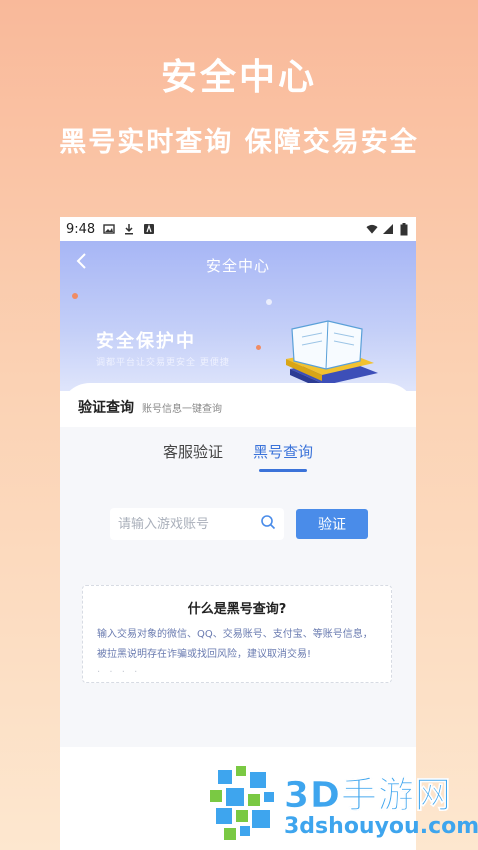 This screenshot has width=478, height=850. I want to click on account-input, so click(189, 524).